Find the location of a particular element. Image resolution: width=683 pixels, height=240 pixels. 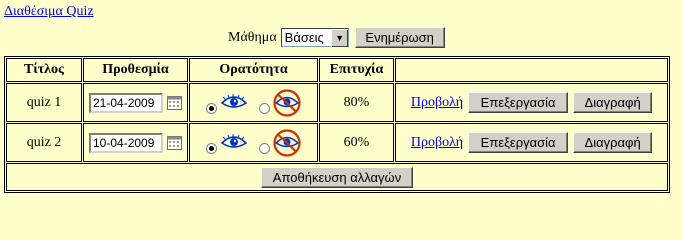

success-rate: 60% is located at coordinates (356, 142).